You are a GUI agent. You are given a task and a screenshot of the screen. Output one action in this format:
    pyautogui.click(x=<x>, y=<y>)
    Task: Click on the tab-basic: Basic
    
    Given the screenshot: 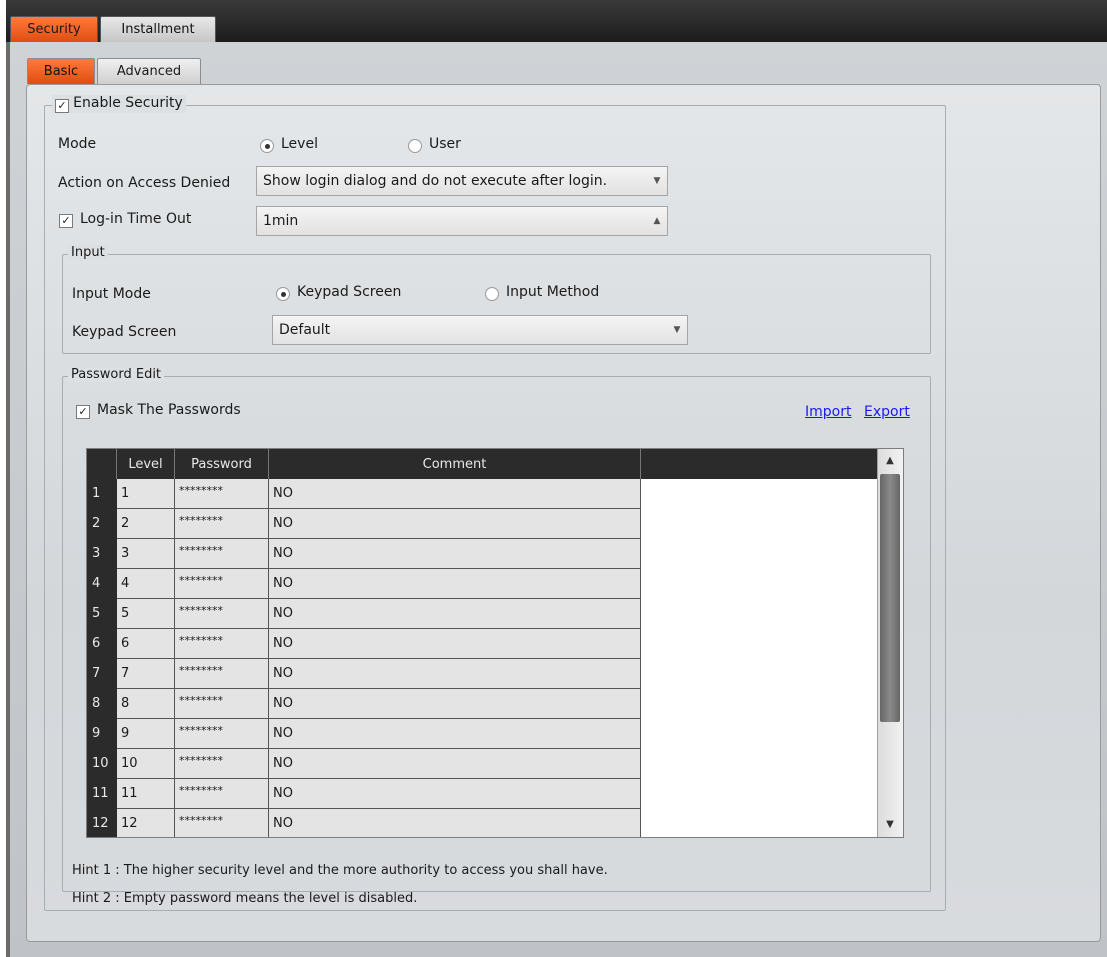 What is the action you would take?
    pyautogui.click(x=61, y=71)
    